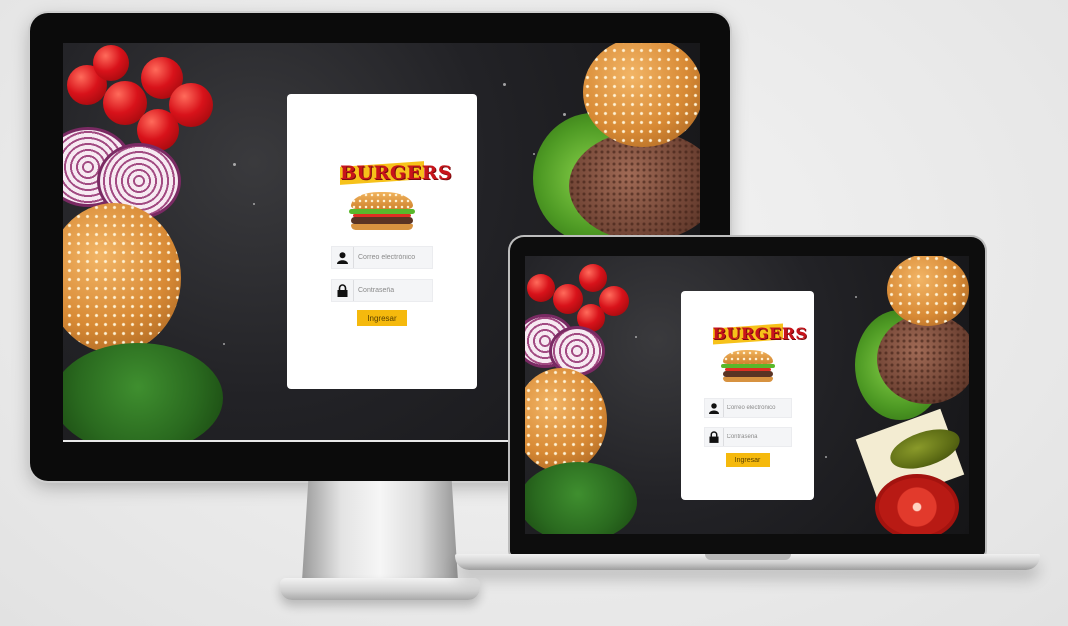 The height and width of the screenshot is (626, 1068). I want to click on monitor-stand-base, so click(380, 589).